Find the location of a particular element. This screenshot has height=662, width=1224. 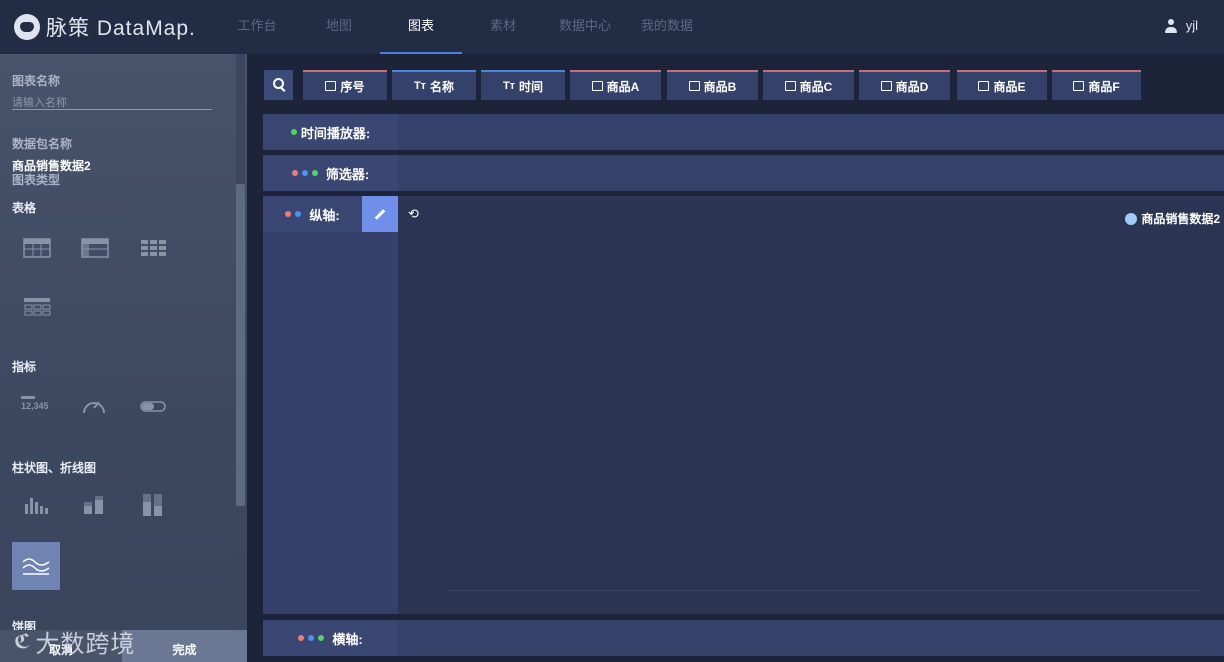

field-chip-index: 序号 is located at coordinates (345, 85).